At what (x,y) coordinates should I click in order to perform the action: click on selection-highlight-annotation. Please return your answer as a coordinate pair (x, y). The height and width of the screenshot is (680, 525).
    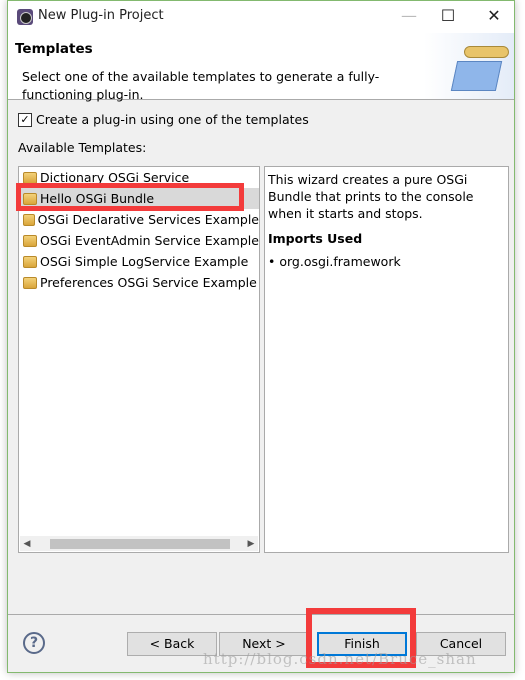
    Looking at the image, I should click on (130, 197).